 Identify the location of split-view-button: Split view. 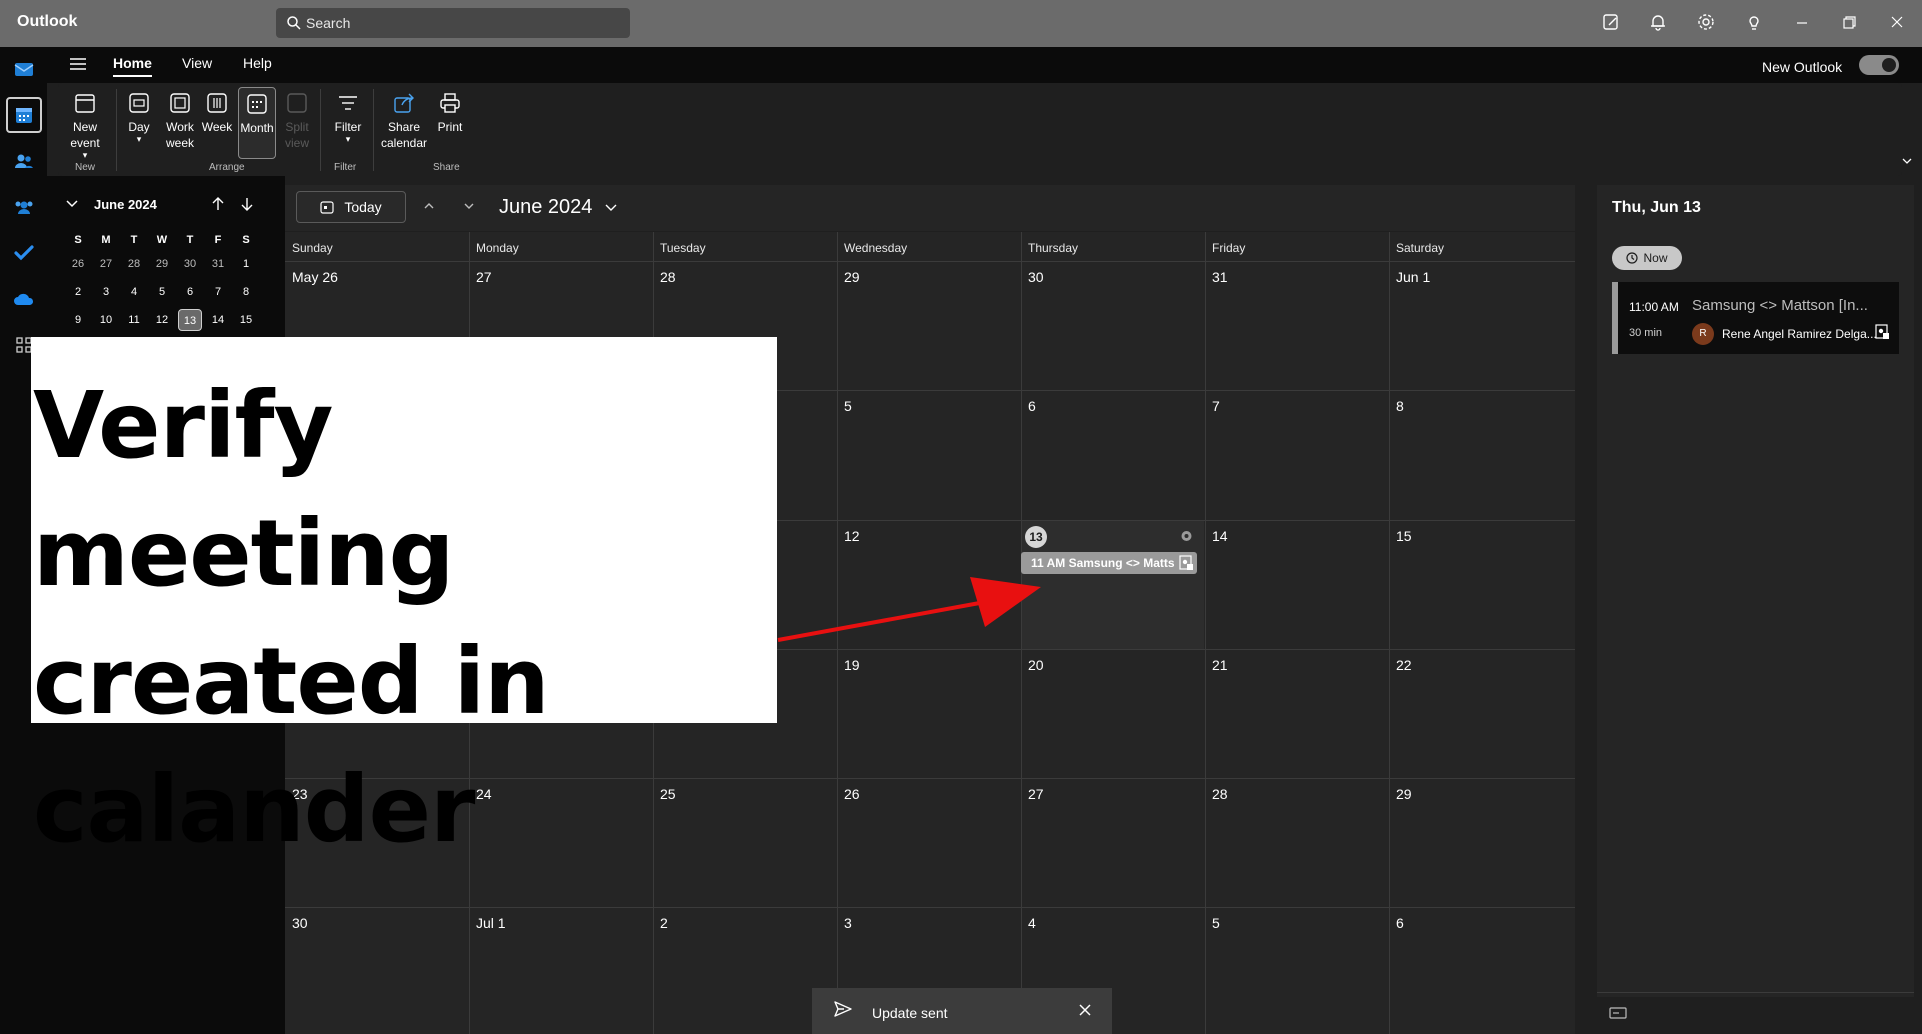
(297, 122).